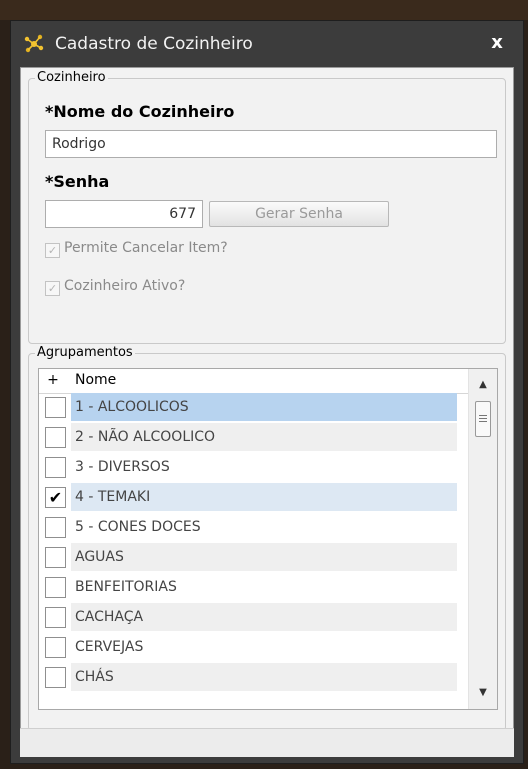  What do you see at coordinates (483, 419) in the screenshot?
I see `scrollbar-thumb` at bounding box center [483, 419].